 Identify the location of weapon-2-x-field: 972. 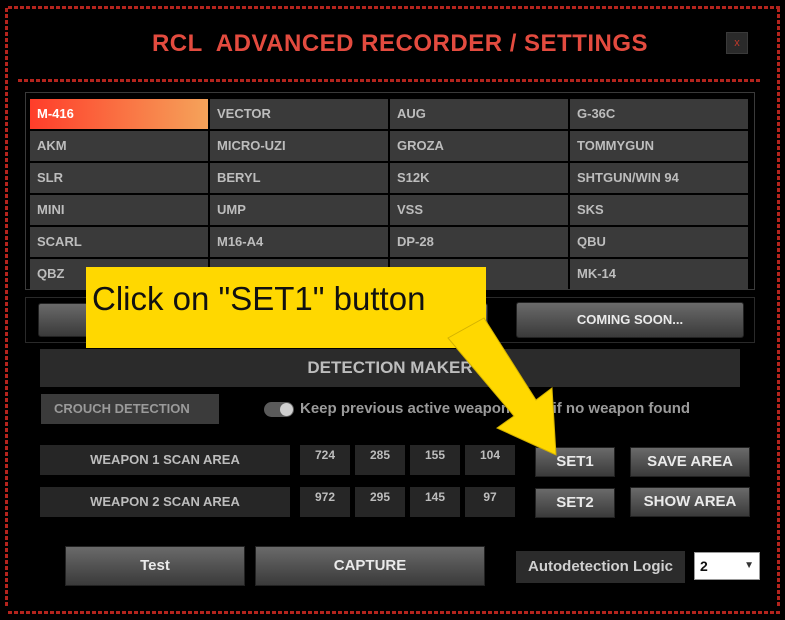
(325, 502).